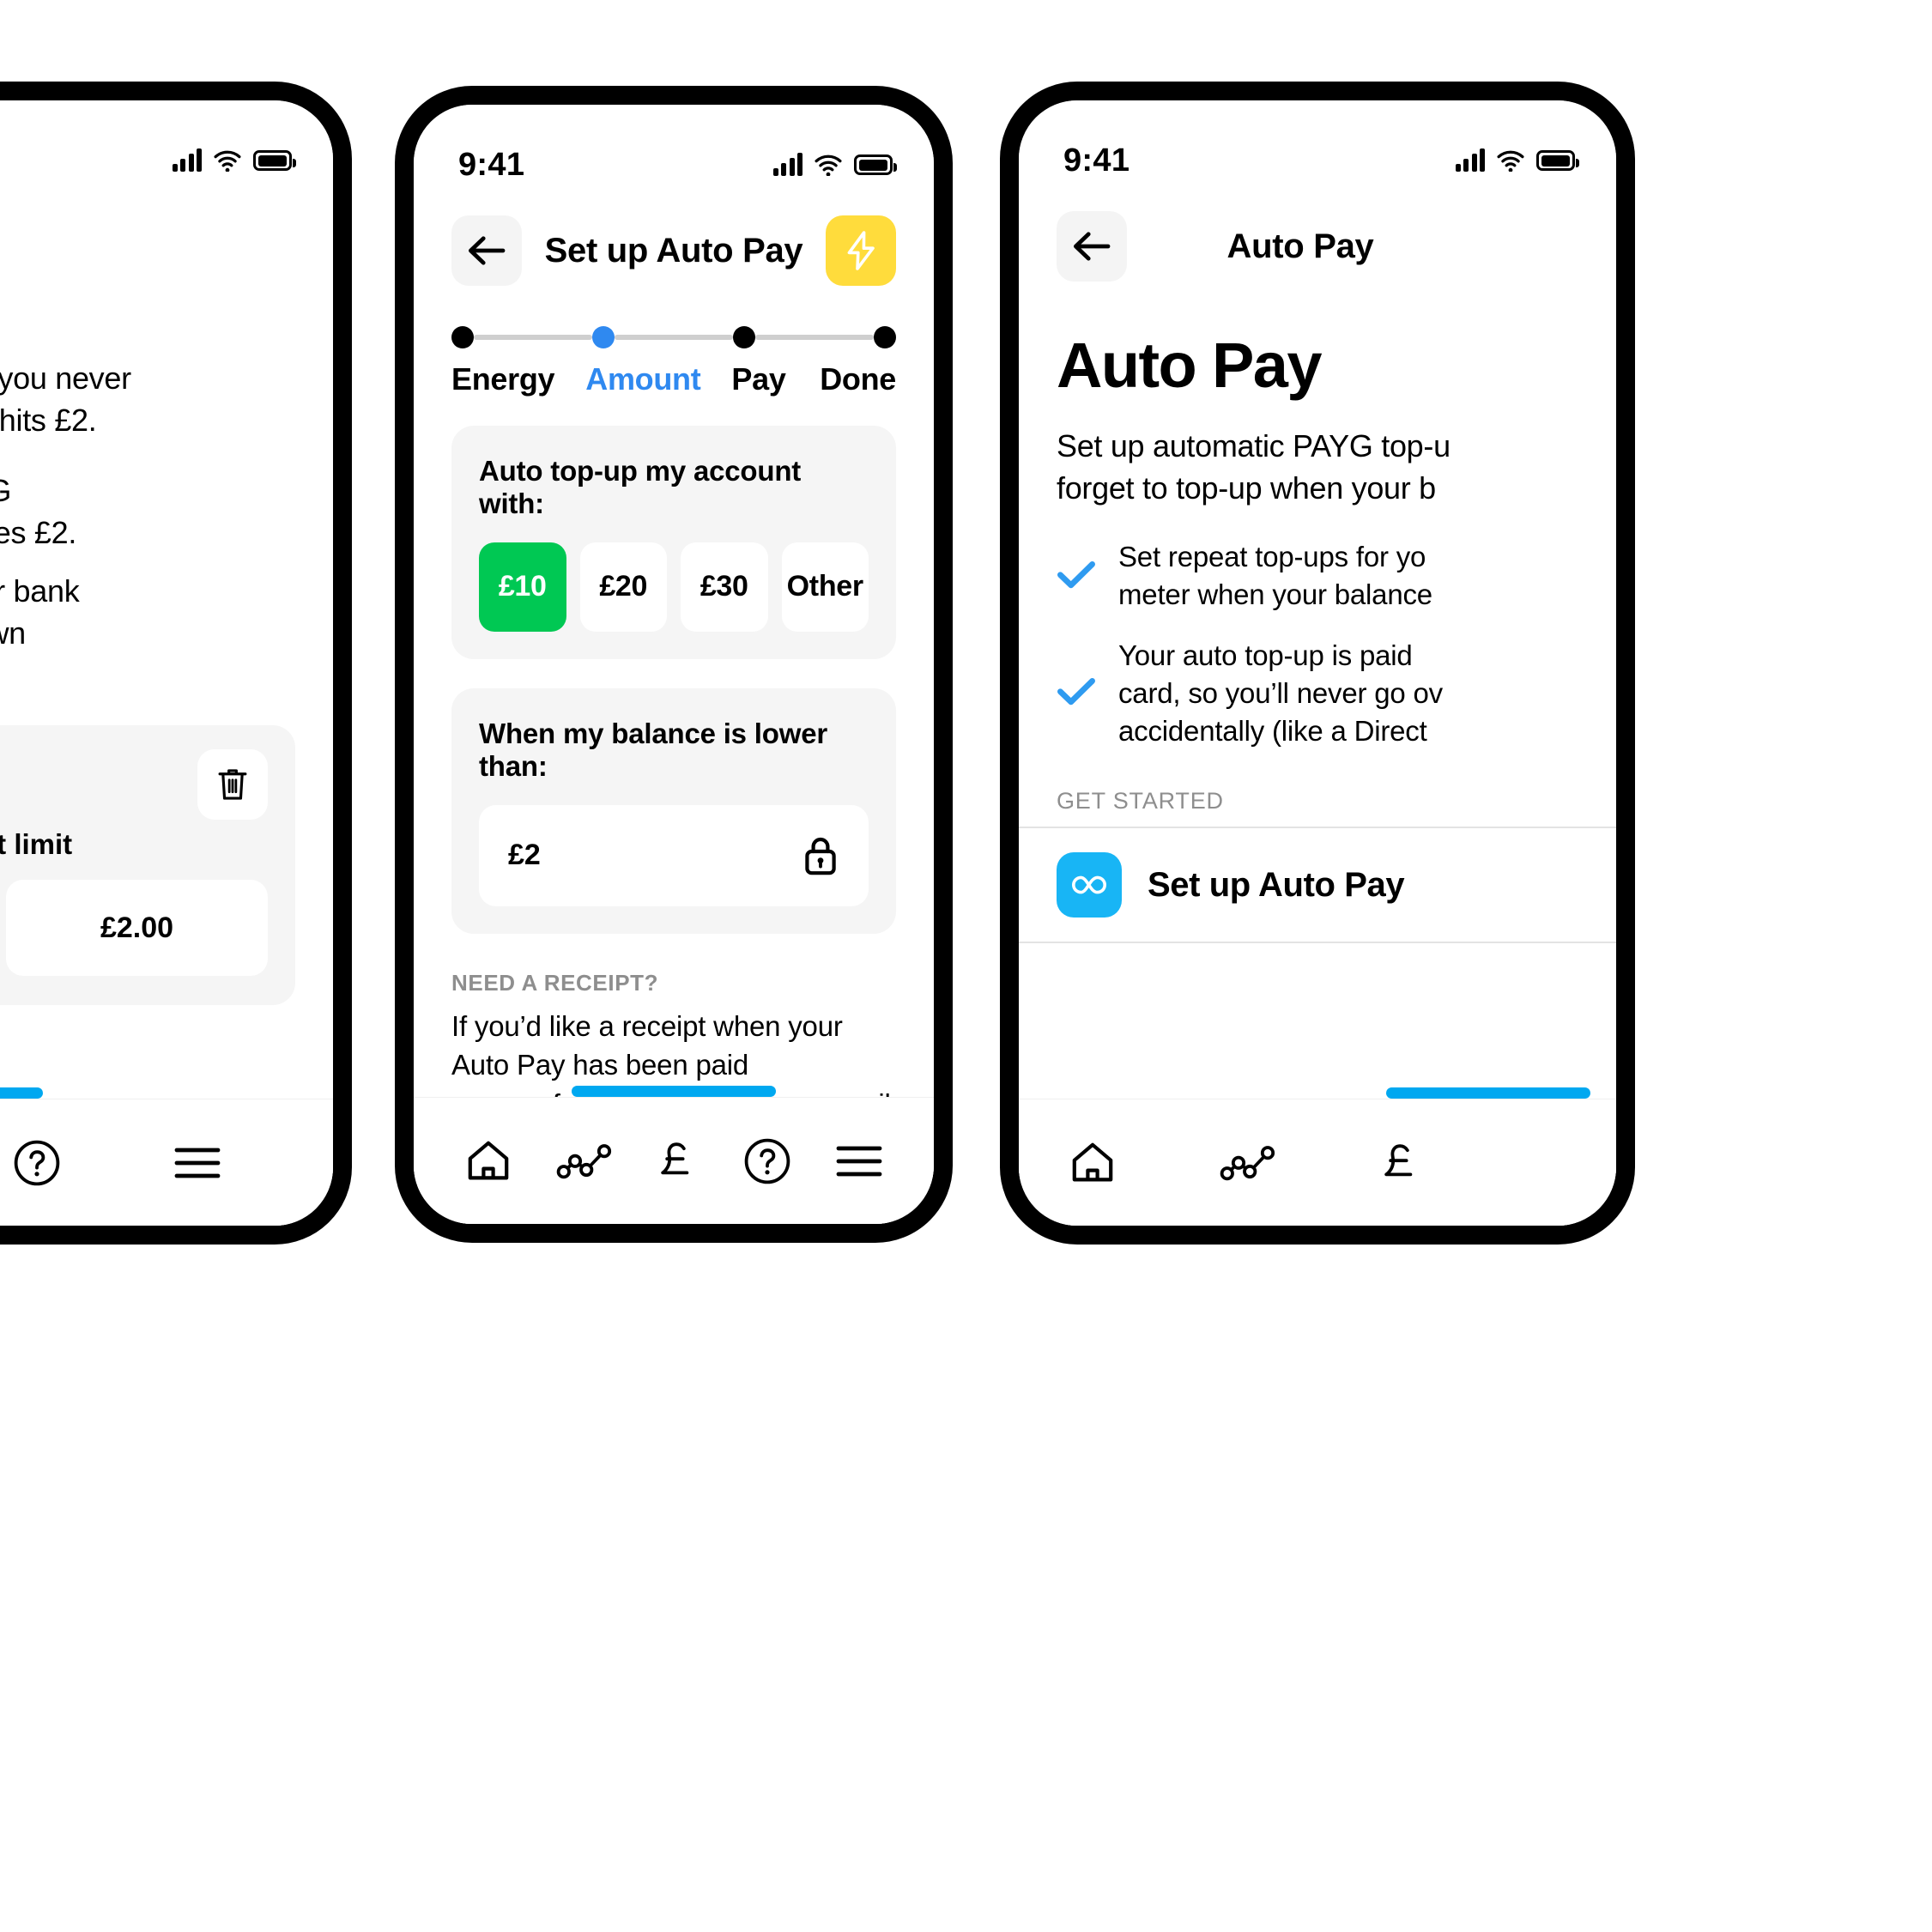  I want to click on setup-auto-pay-label: Set up Auto Pay, so click(1277, 885).